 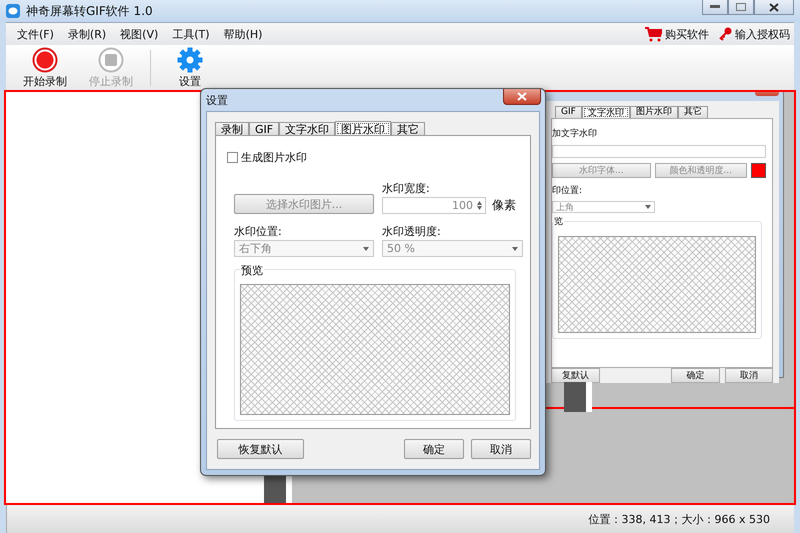 I want to click on tab: 图片水印, so click(x=654, y=112).